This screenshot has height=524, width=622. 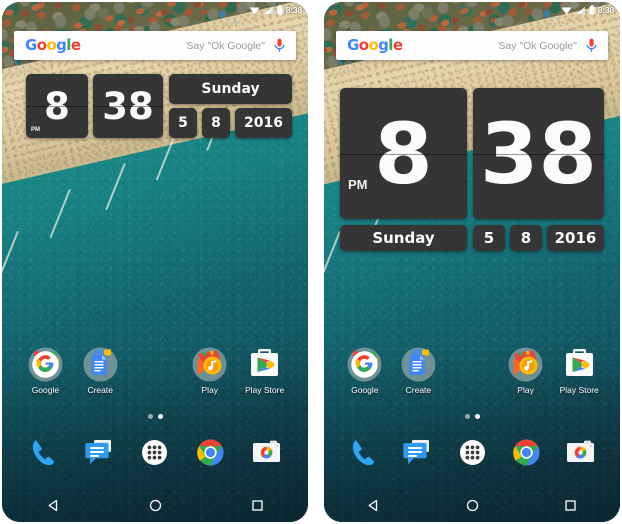 I want to click on status-bar: 8:38, so click(x=472, y=10).